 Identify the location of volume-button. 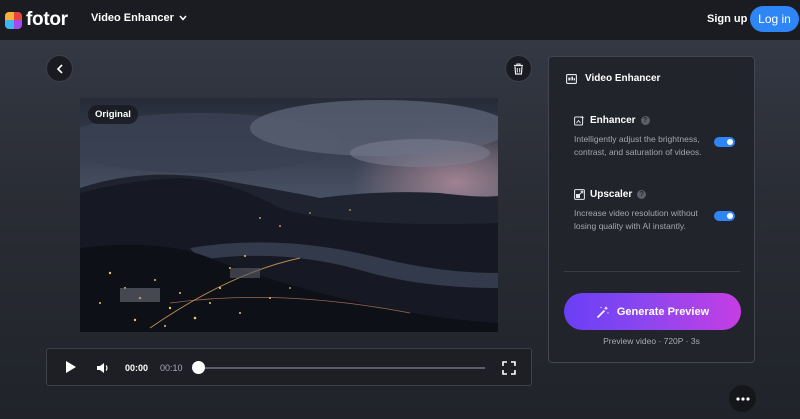
(103, 370).